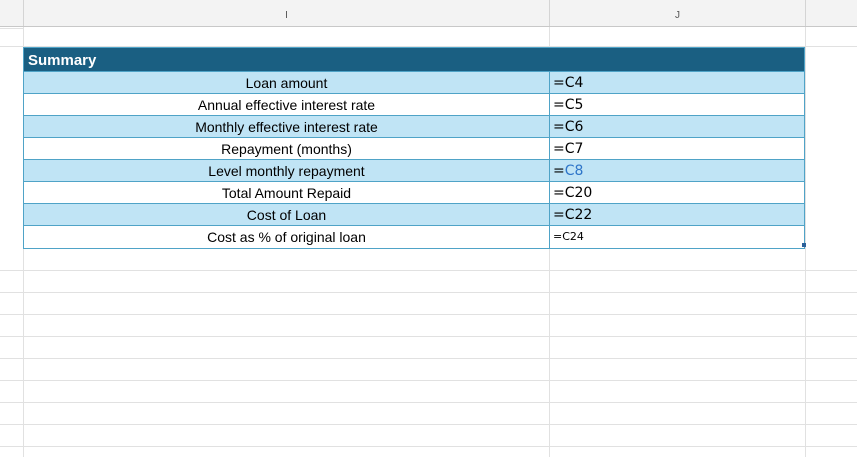  What do you see at coordinates (804, 245) in the screenshot?
I see `fill-handle` at bounding box center [804, 245].